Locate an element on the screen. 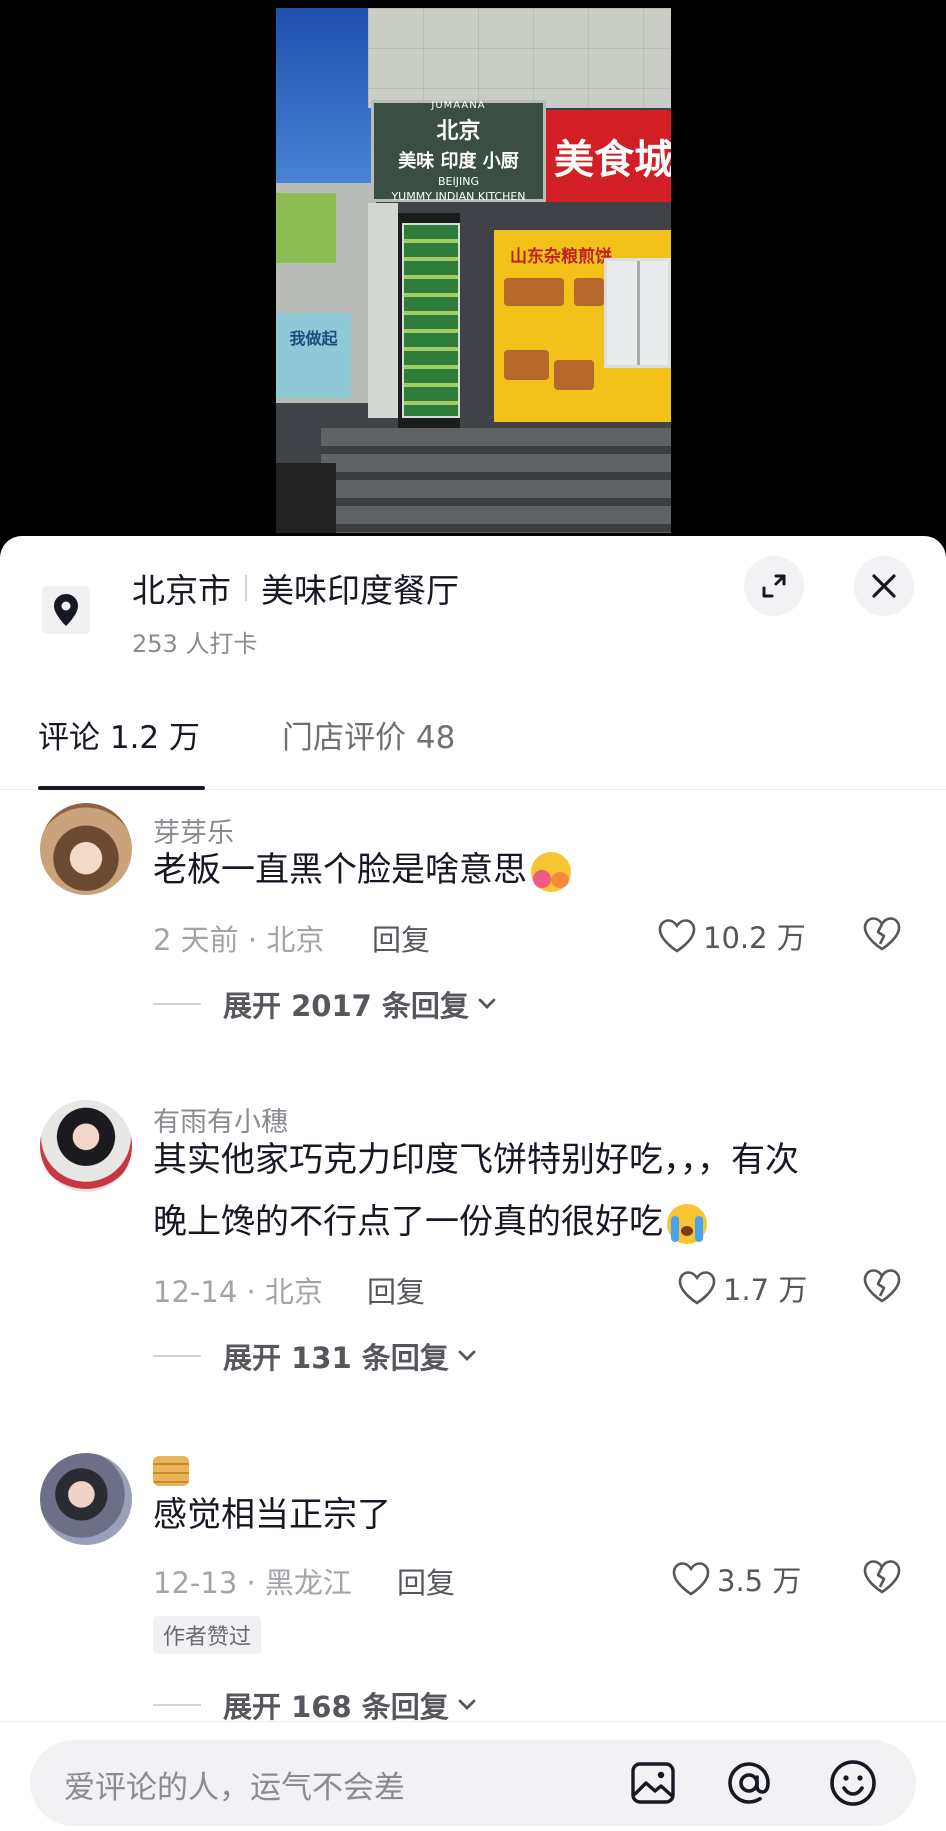 The height and width of the screenshot is (1831, 946). active-tab-indicator is located at coordinates (121, 788).